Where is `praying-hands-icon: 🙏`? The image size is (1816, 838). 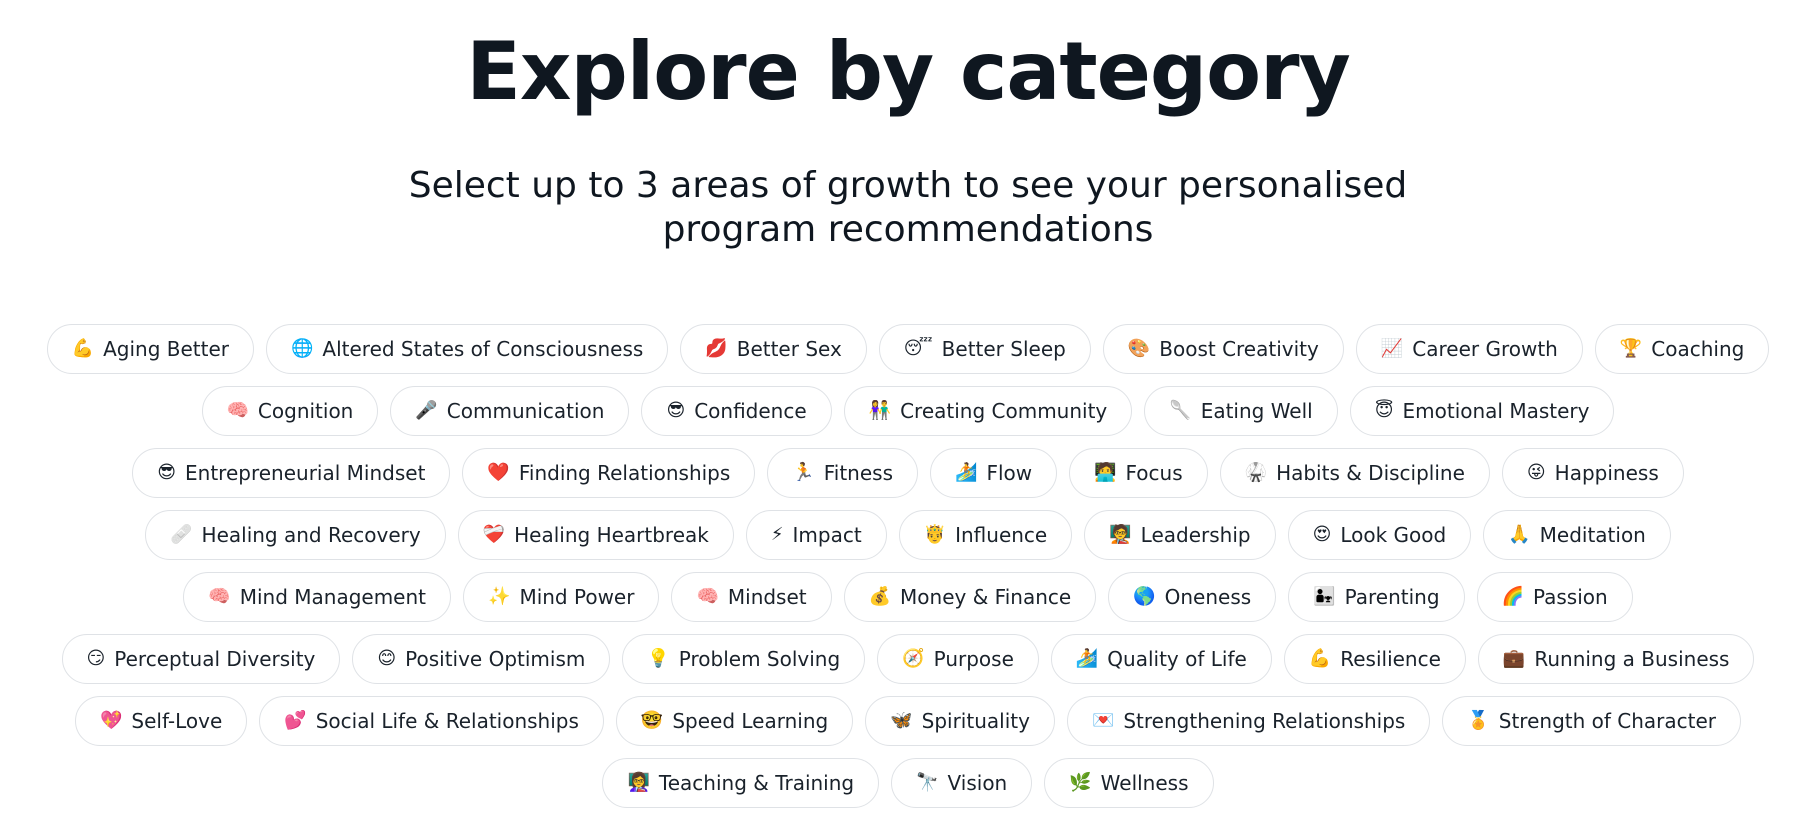 praying-hands-icon: 🙏 is located at coordinates (1519, 534).